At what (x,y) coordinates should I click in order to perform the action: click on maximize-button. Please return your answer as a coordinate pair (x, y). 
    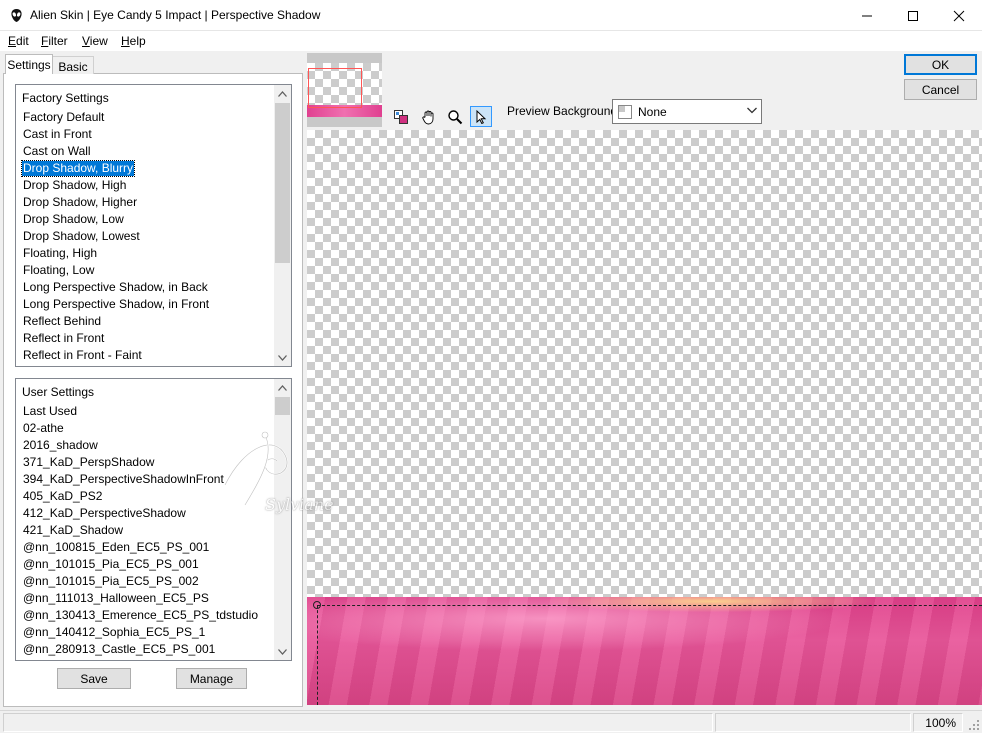
    Looking at the image, I should click on (913, 15).